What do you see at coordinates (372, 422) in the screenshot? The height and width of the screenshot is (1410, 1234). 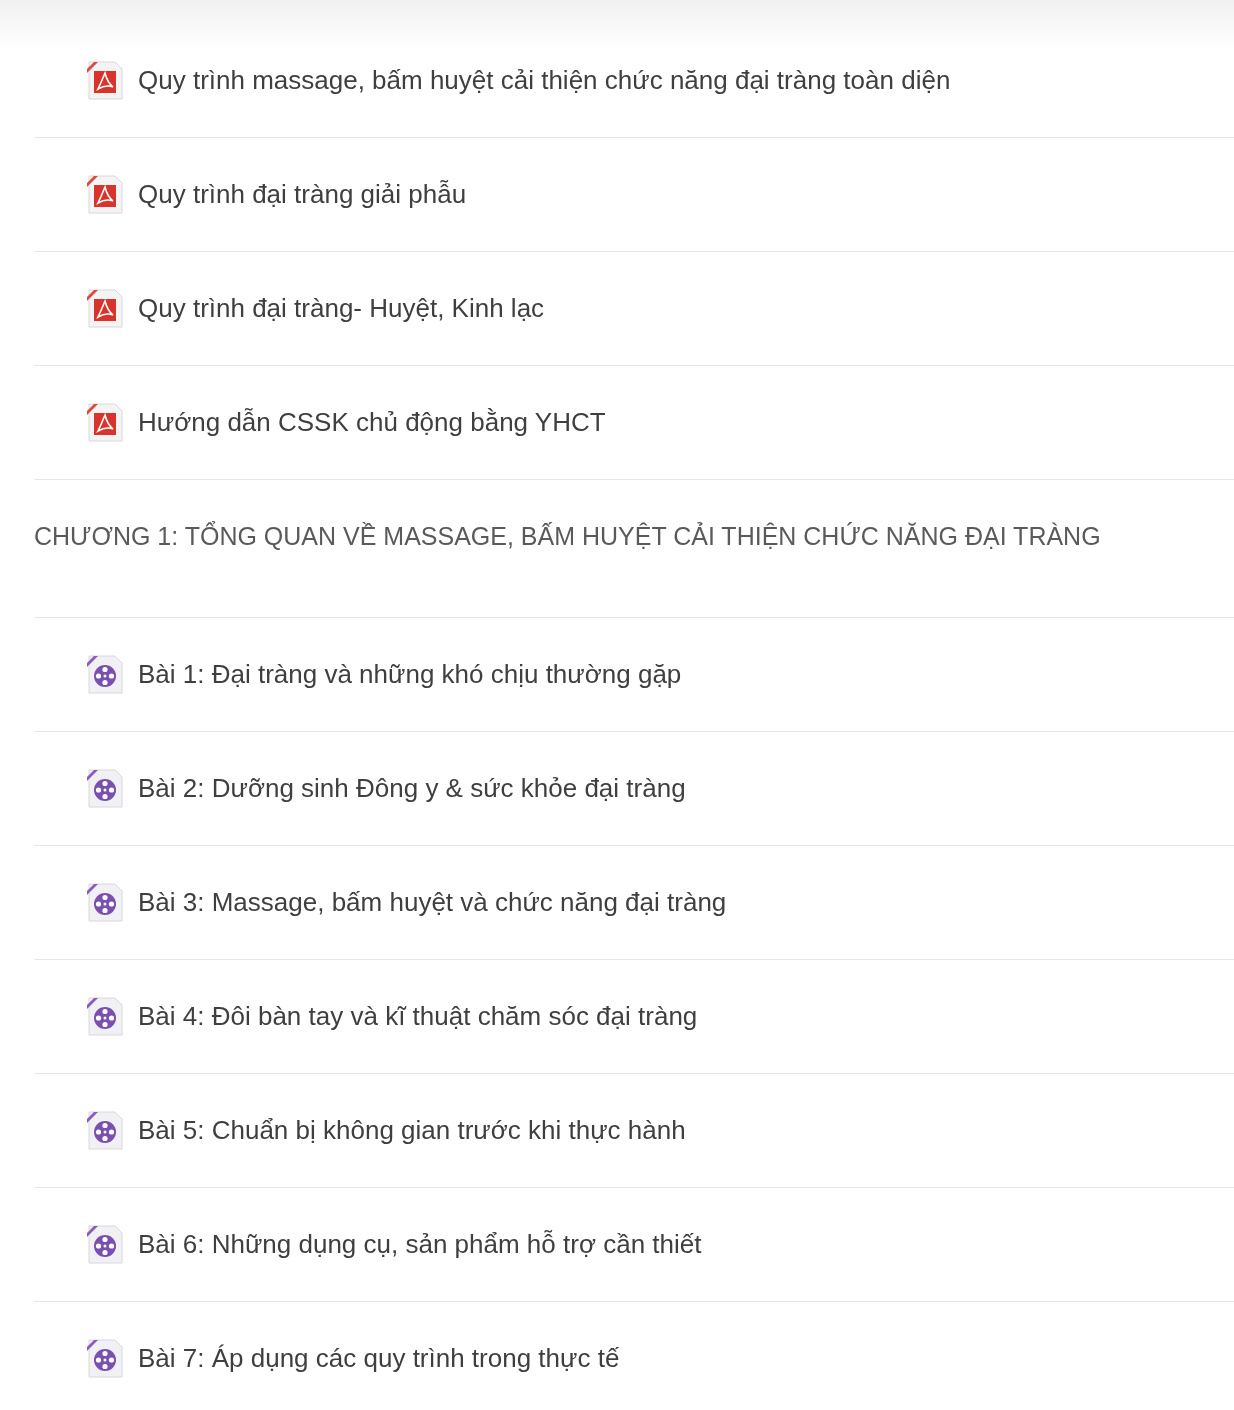 I see `lesson-link: Hướng dẫn CSSK chủ động bằng YHCT` at bounding box center [372, 422].